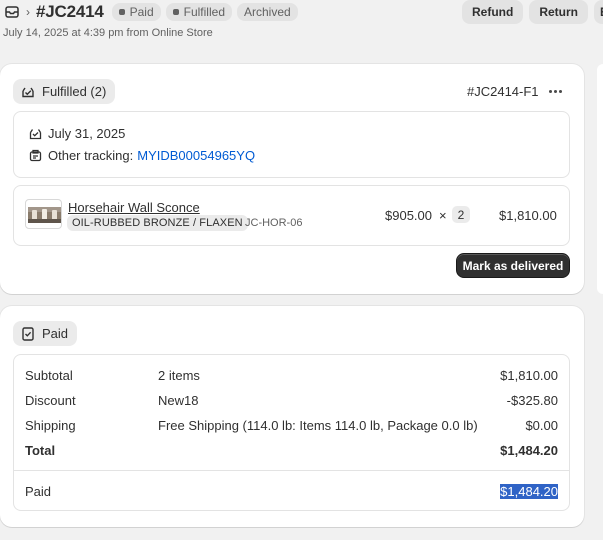 This screenshot has height=540, width=603. Describe the element at coordinates (38, 491) in the screenshot. I see `paid-label: Paid` at that location.